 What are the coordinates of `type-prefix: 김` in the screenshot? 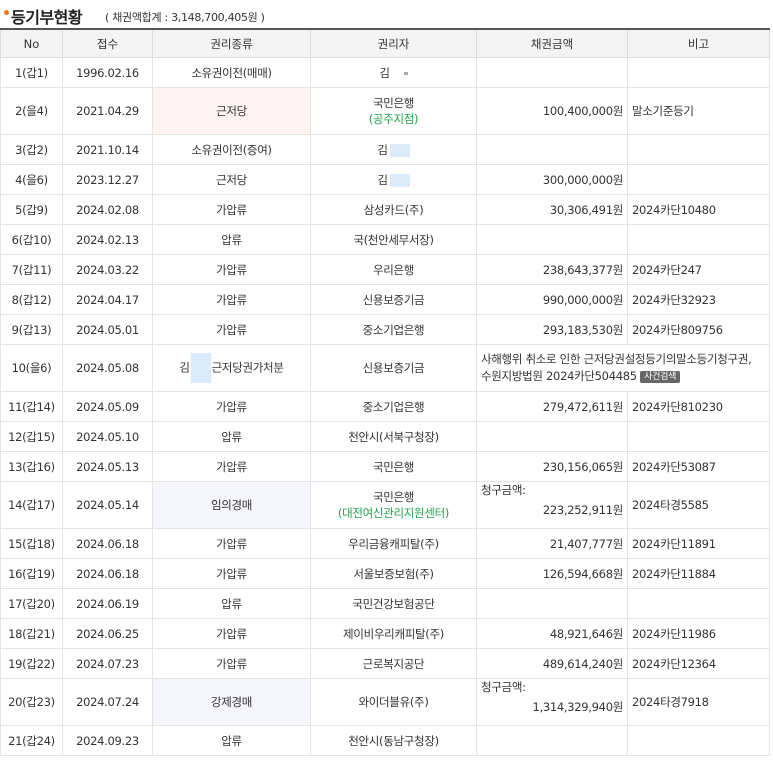 It's located at (184, 367).